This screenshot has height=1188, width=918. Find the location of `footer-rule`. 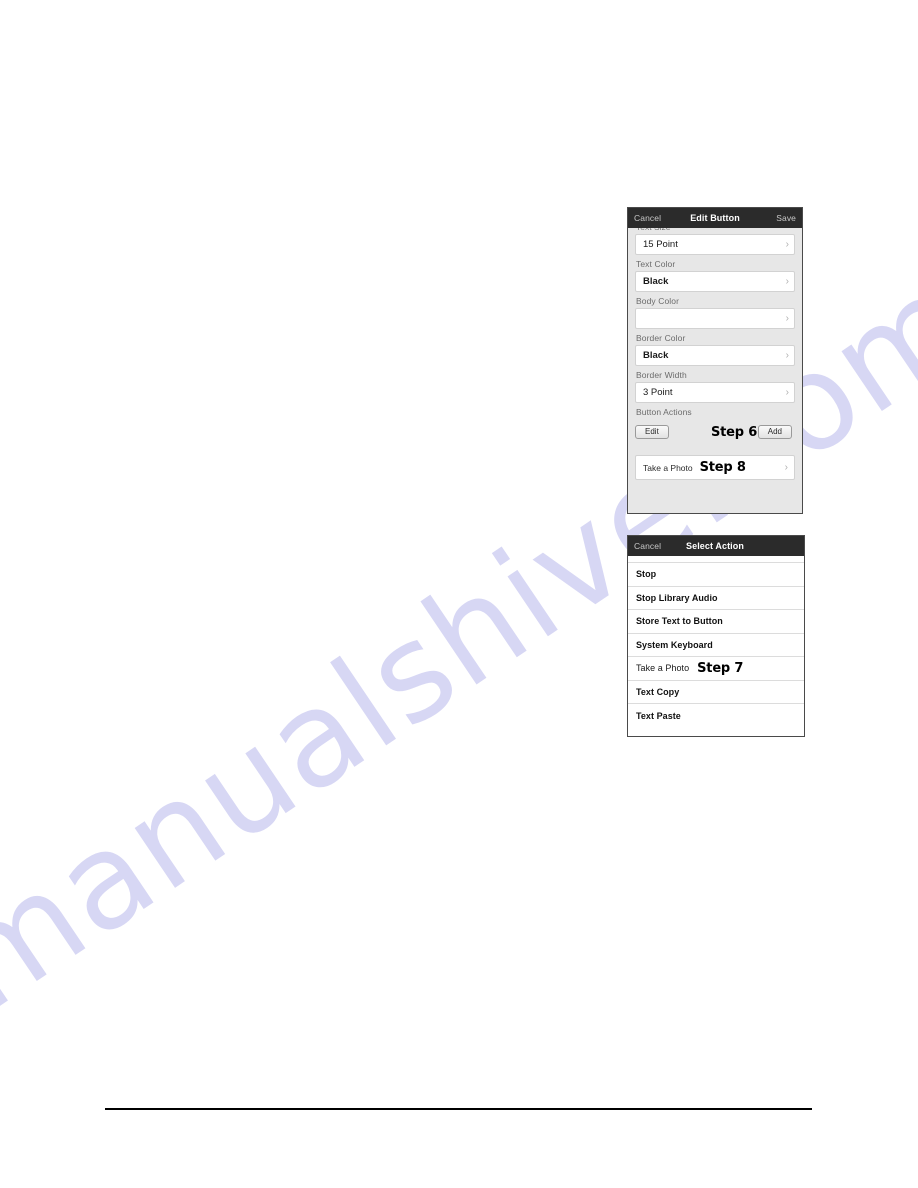

footer-rule is located at coordinates (458, 1109).